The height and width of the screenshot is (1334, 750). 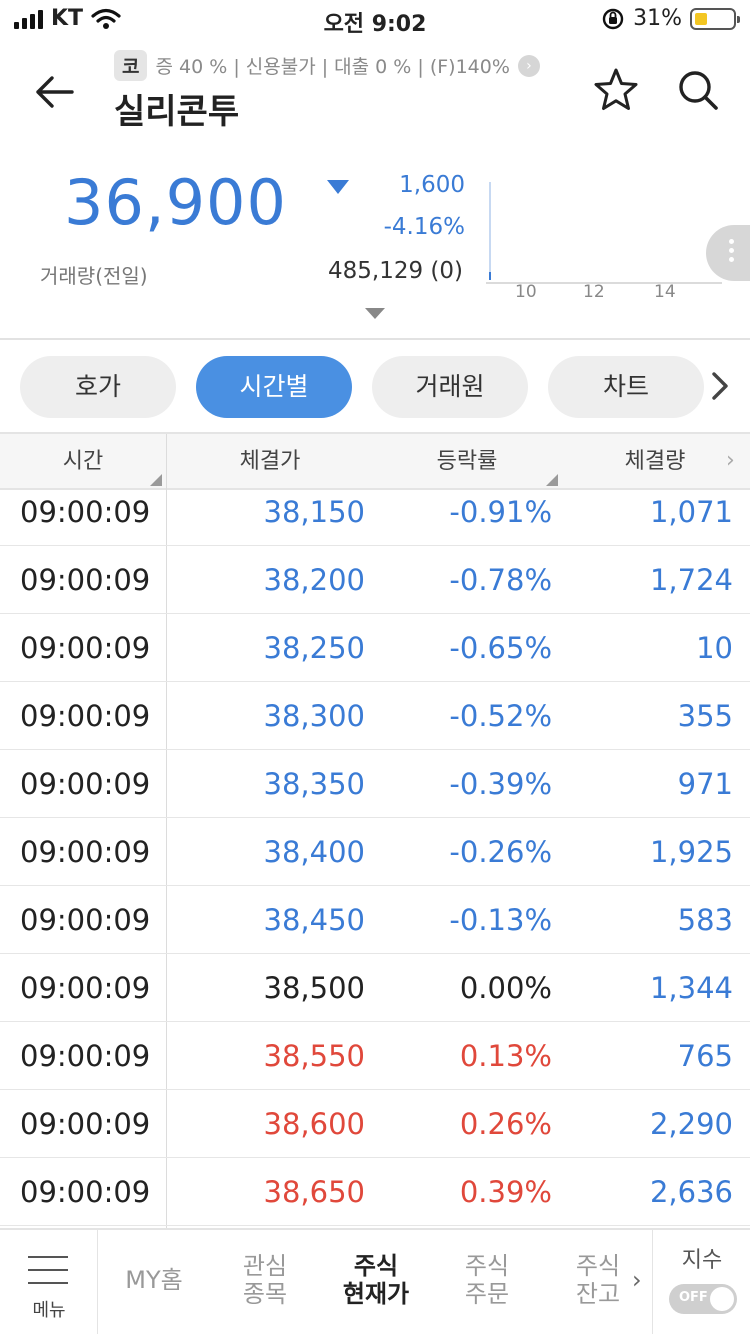 What do you see at coordinates (274, 387) in the screenshot?
I see `tab-by-time: 시간별` at bounding box center [274, 387].